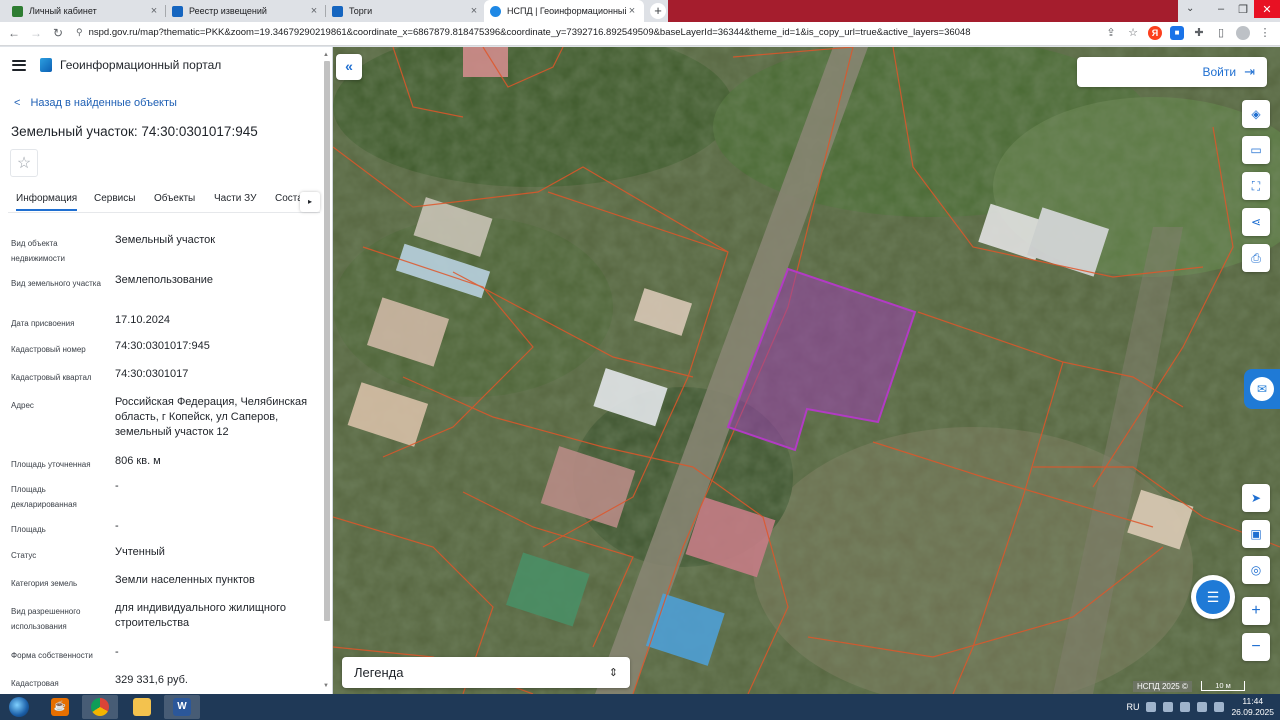 The image size is (1280, 720). I want to click on tab-objects: Объекты, so click(174, 198).